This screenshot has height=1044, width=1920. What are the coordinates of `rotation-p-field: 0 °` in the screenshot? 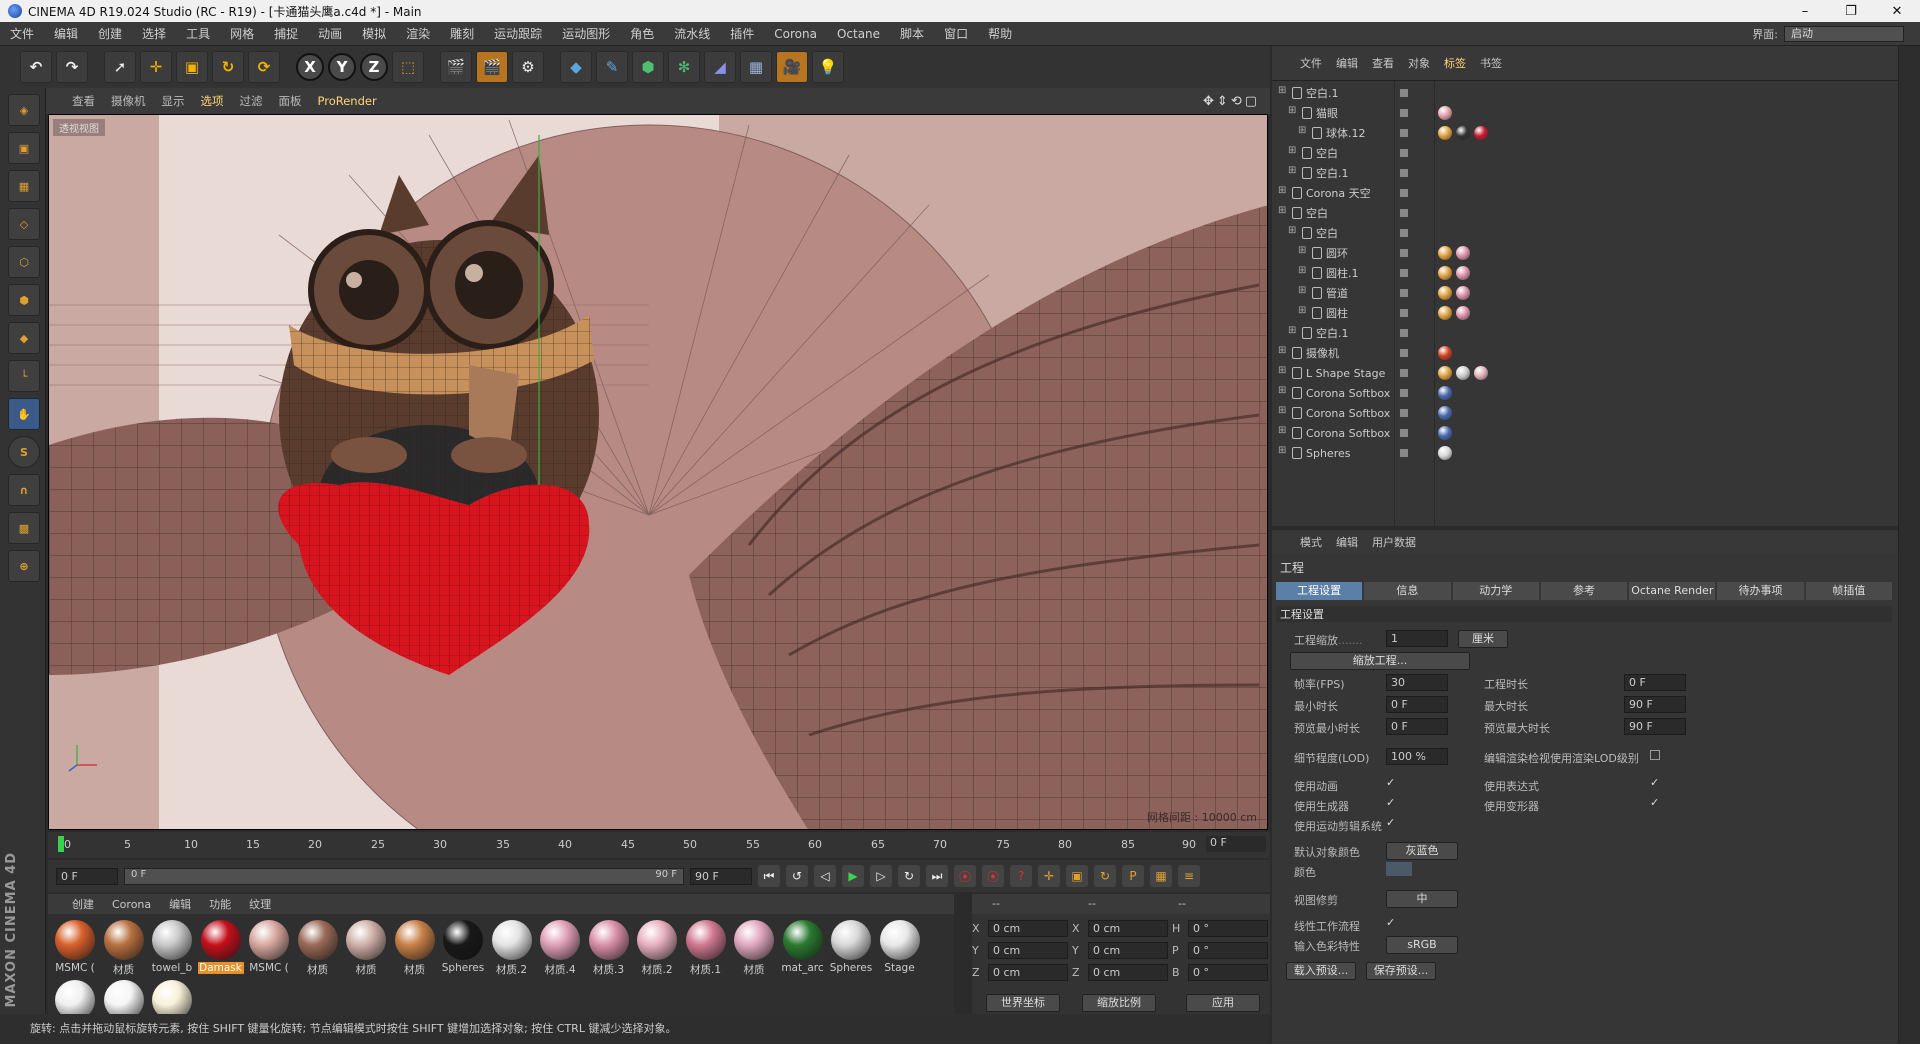 It's located at (1228, 950).